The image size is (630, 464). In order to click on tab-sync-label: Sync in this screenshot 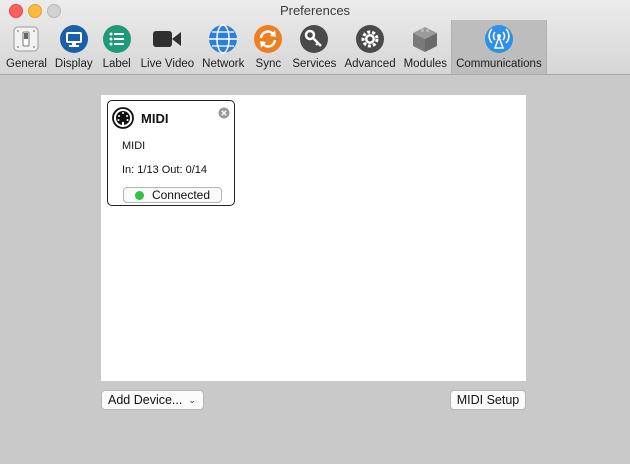, I will do `click(268, 64)`.